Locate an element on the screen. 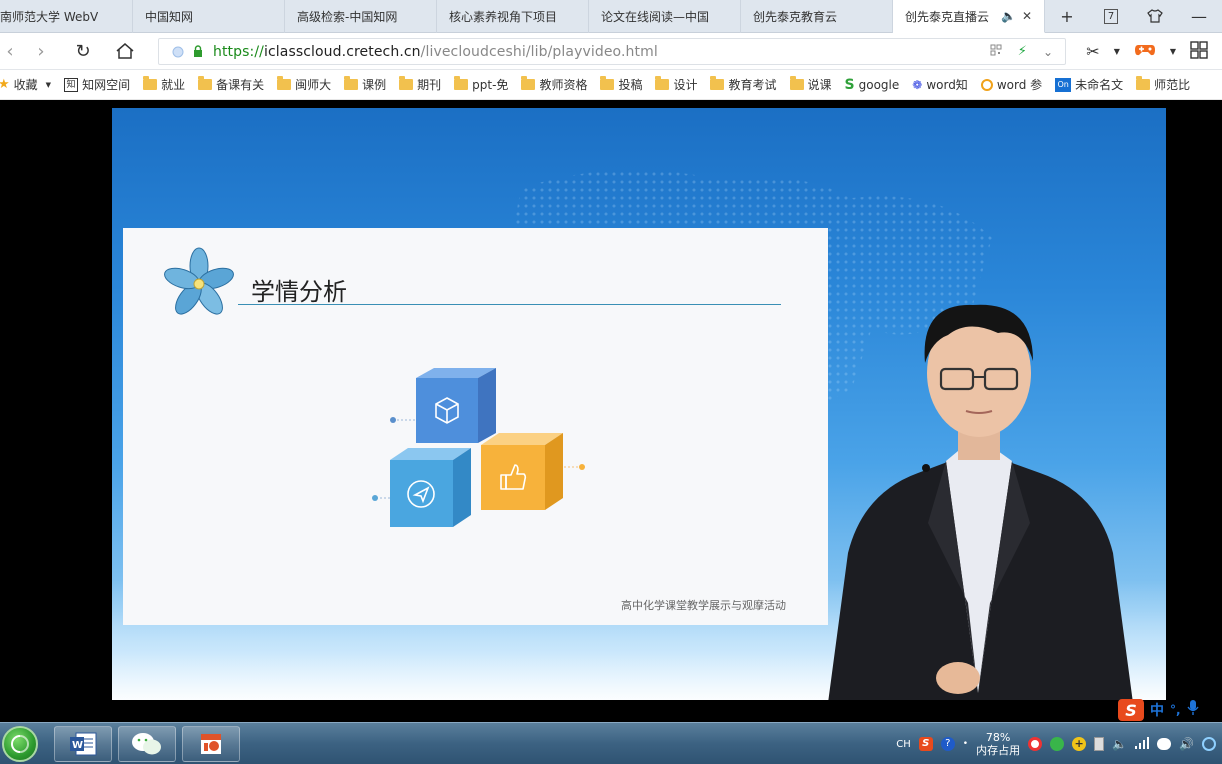  cube-box is located at coordinates (522, 471).